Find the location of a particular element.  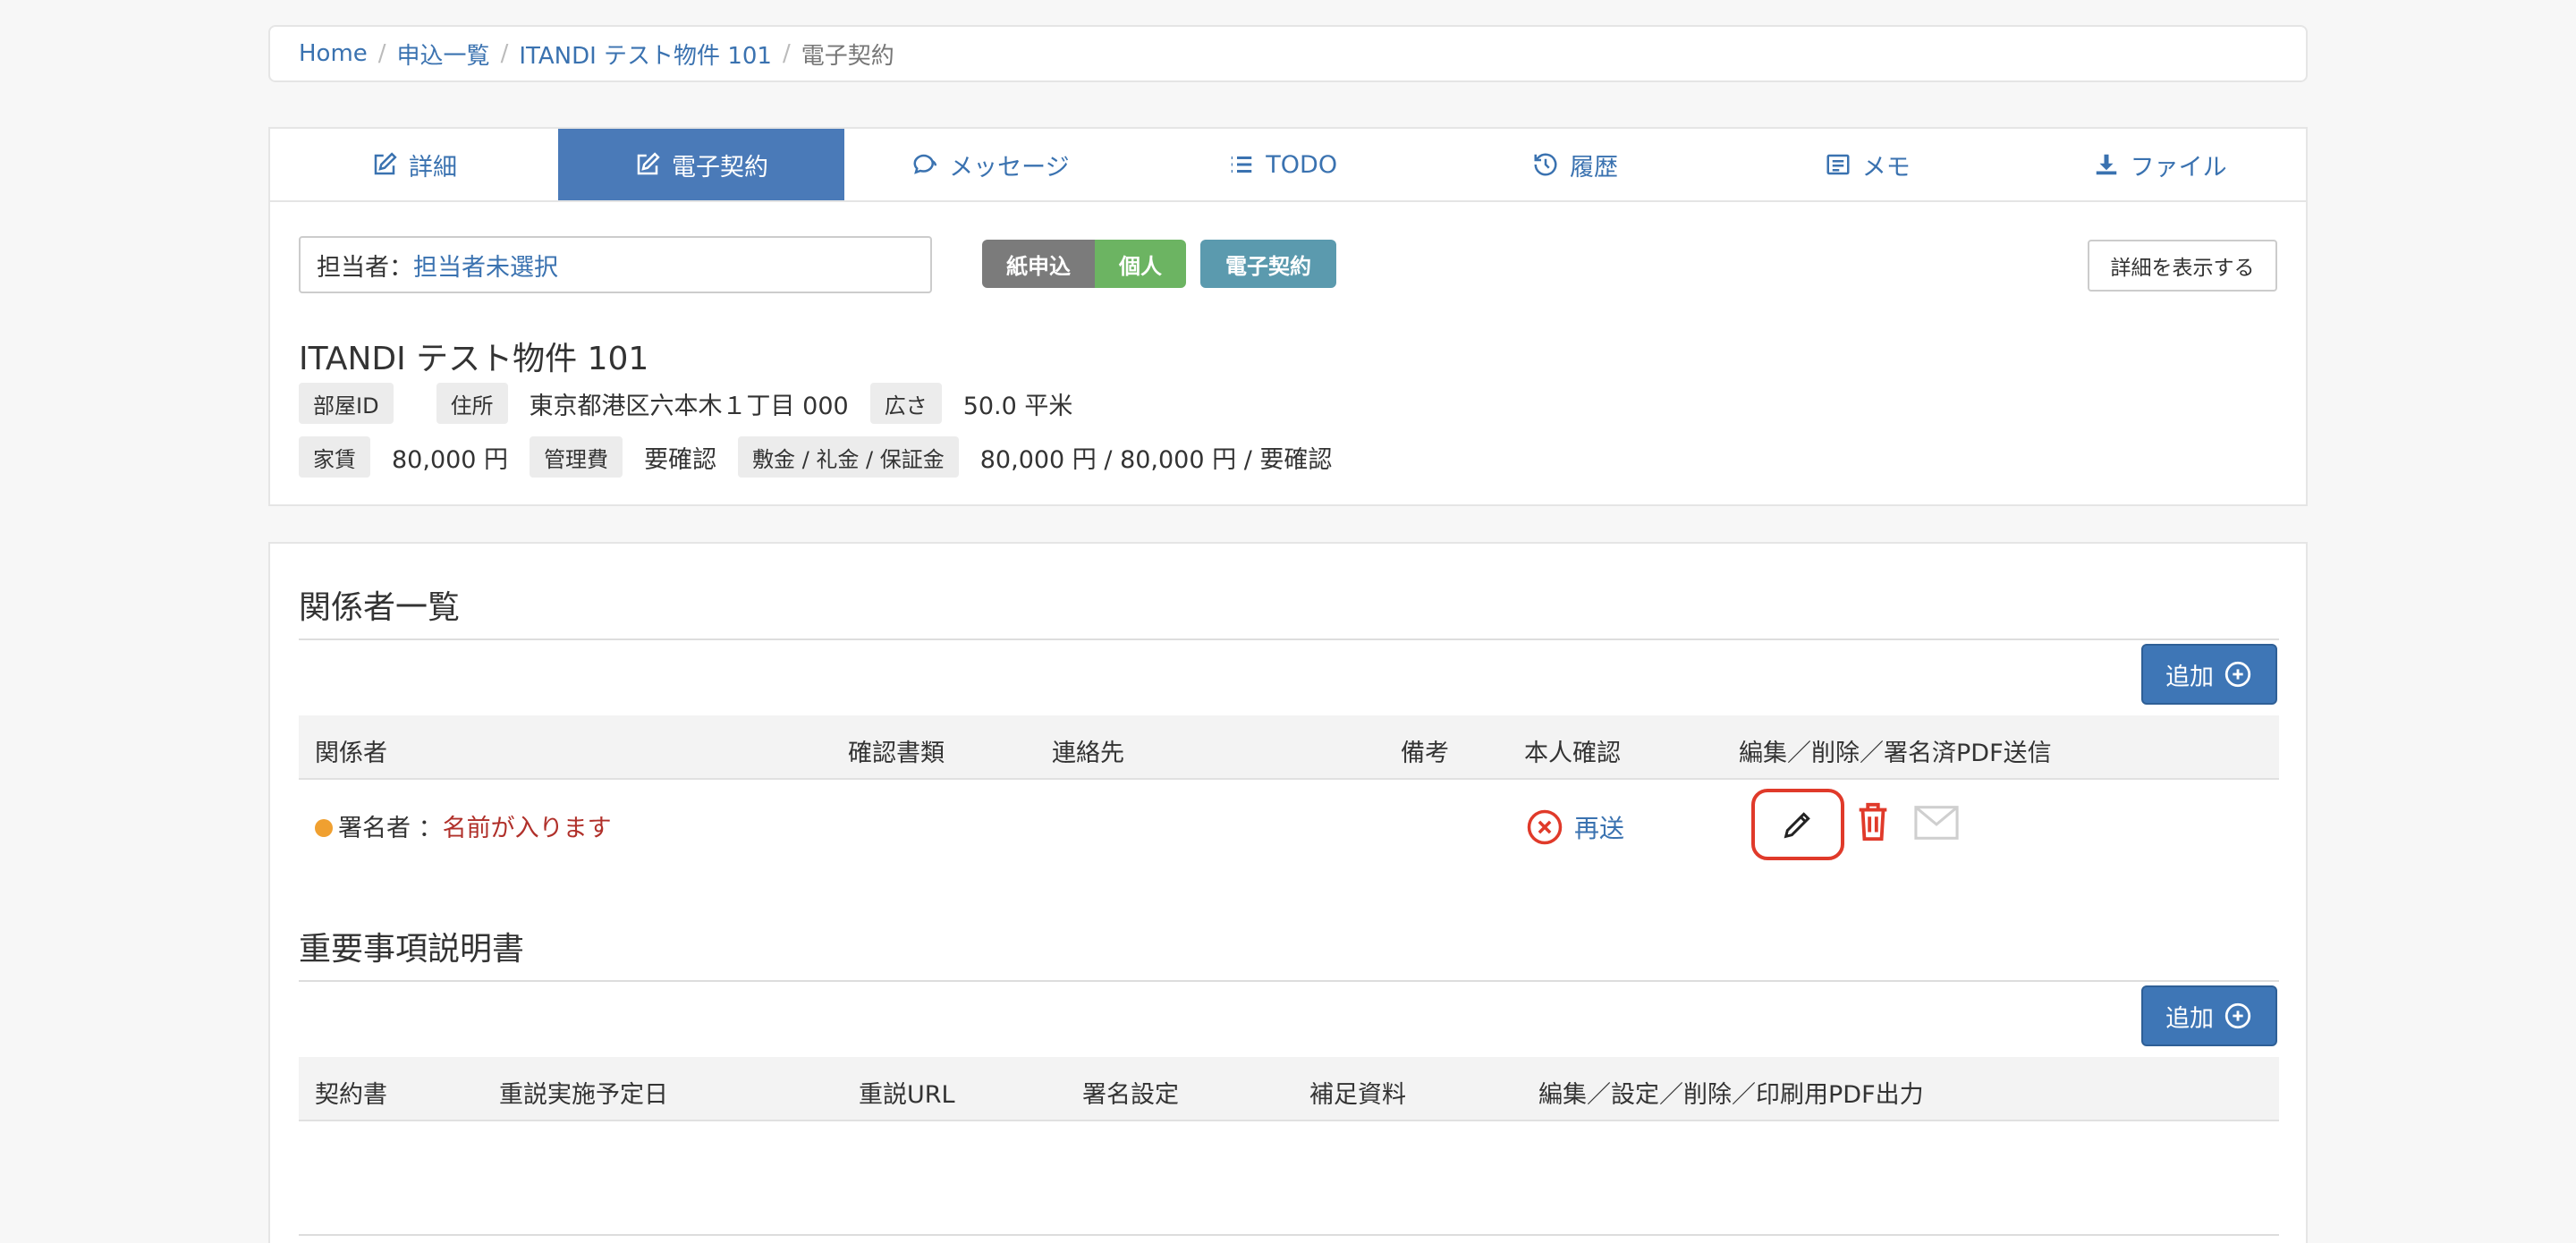

rent-value: 80,000 円 is located at coordinates (450, 459).